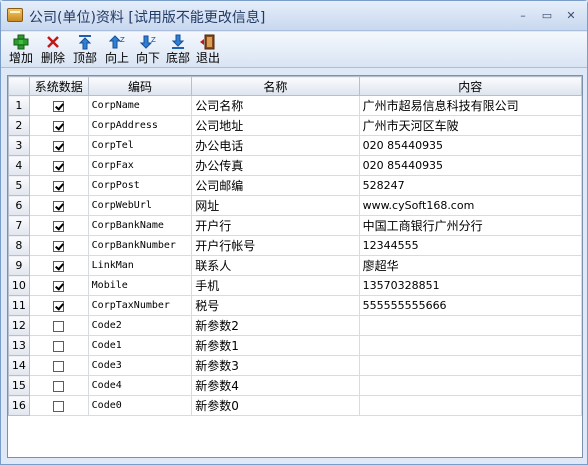  What do you see at coordinates (275, 145) in the screenshot?
I see `name-cell: 办公电话` at bounding box center [275, 145].